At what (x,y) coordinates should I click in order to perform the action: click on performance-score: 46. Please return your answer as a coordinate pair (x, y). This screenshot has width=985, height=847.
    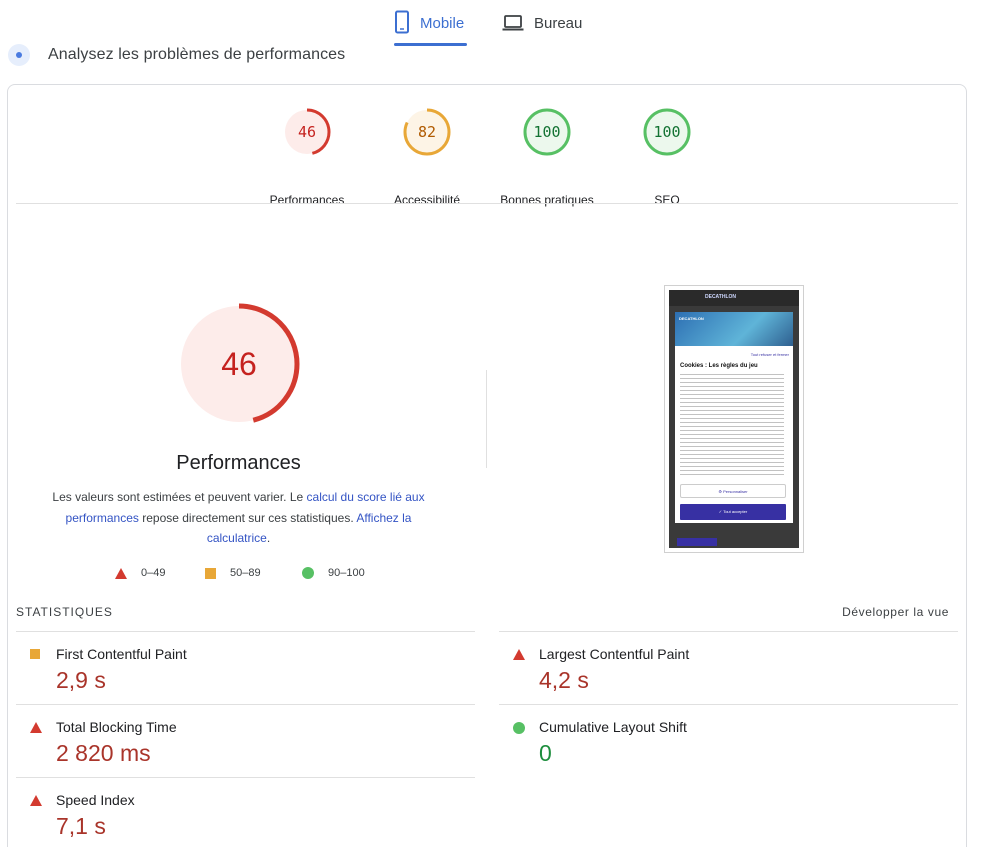
    Looking at the image, I should click on (239, 364).